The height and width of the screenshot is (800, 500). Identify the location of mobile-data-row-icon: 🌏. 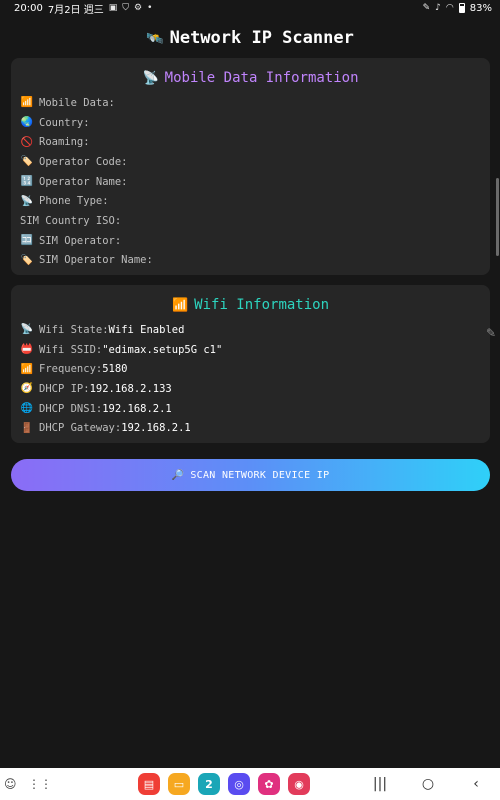
(27, 123).